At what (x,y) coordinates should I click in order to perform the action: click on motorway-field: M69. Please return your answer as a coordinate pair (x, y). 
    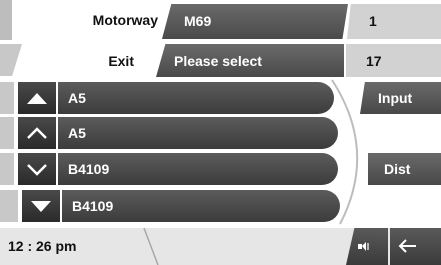
    Looking at the image, I should click on (255, 21).